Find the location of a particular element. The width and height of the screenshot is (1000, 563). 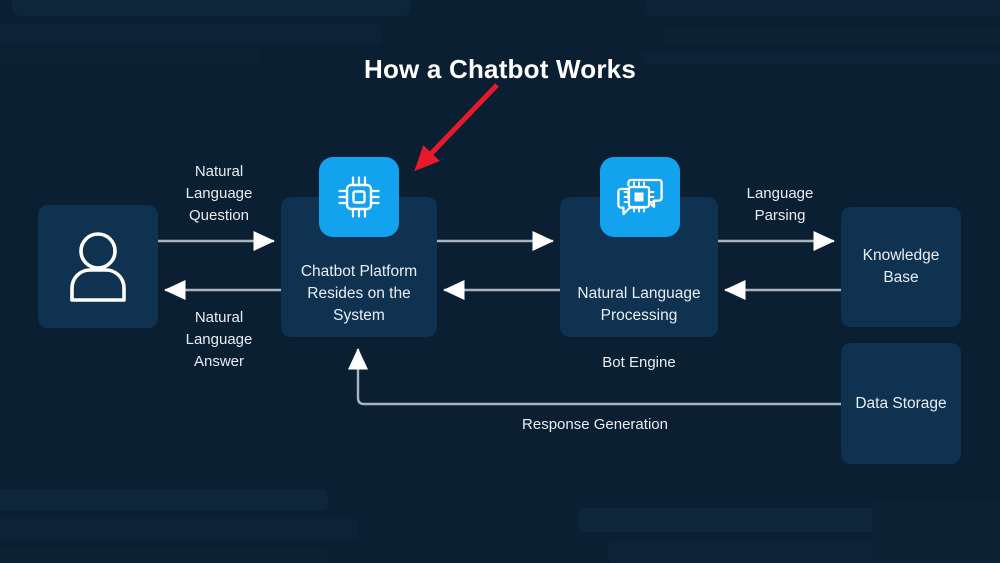

pointer-arrow is located at coordinates (456, 127).